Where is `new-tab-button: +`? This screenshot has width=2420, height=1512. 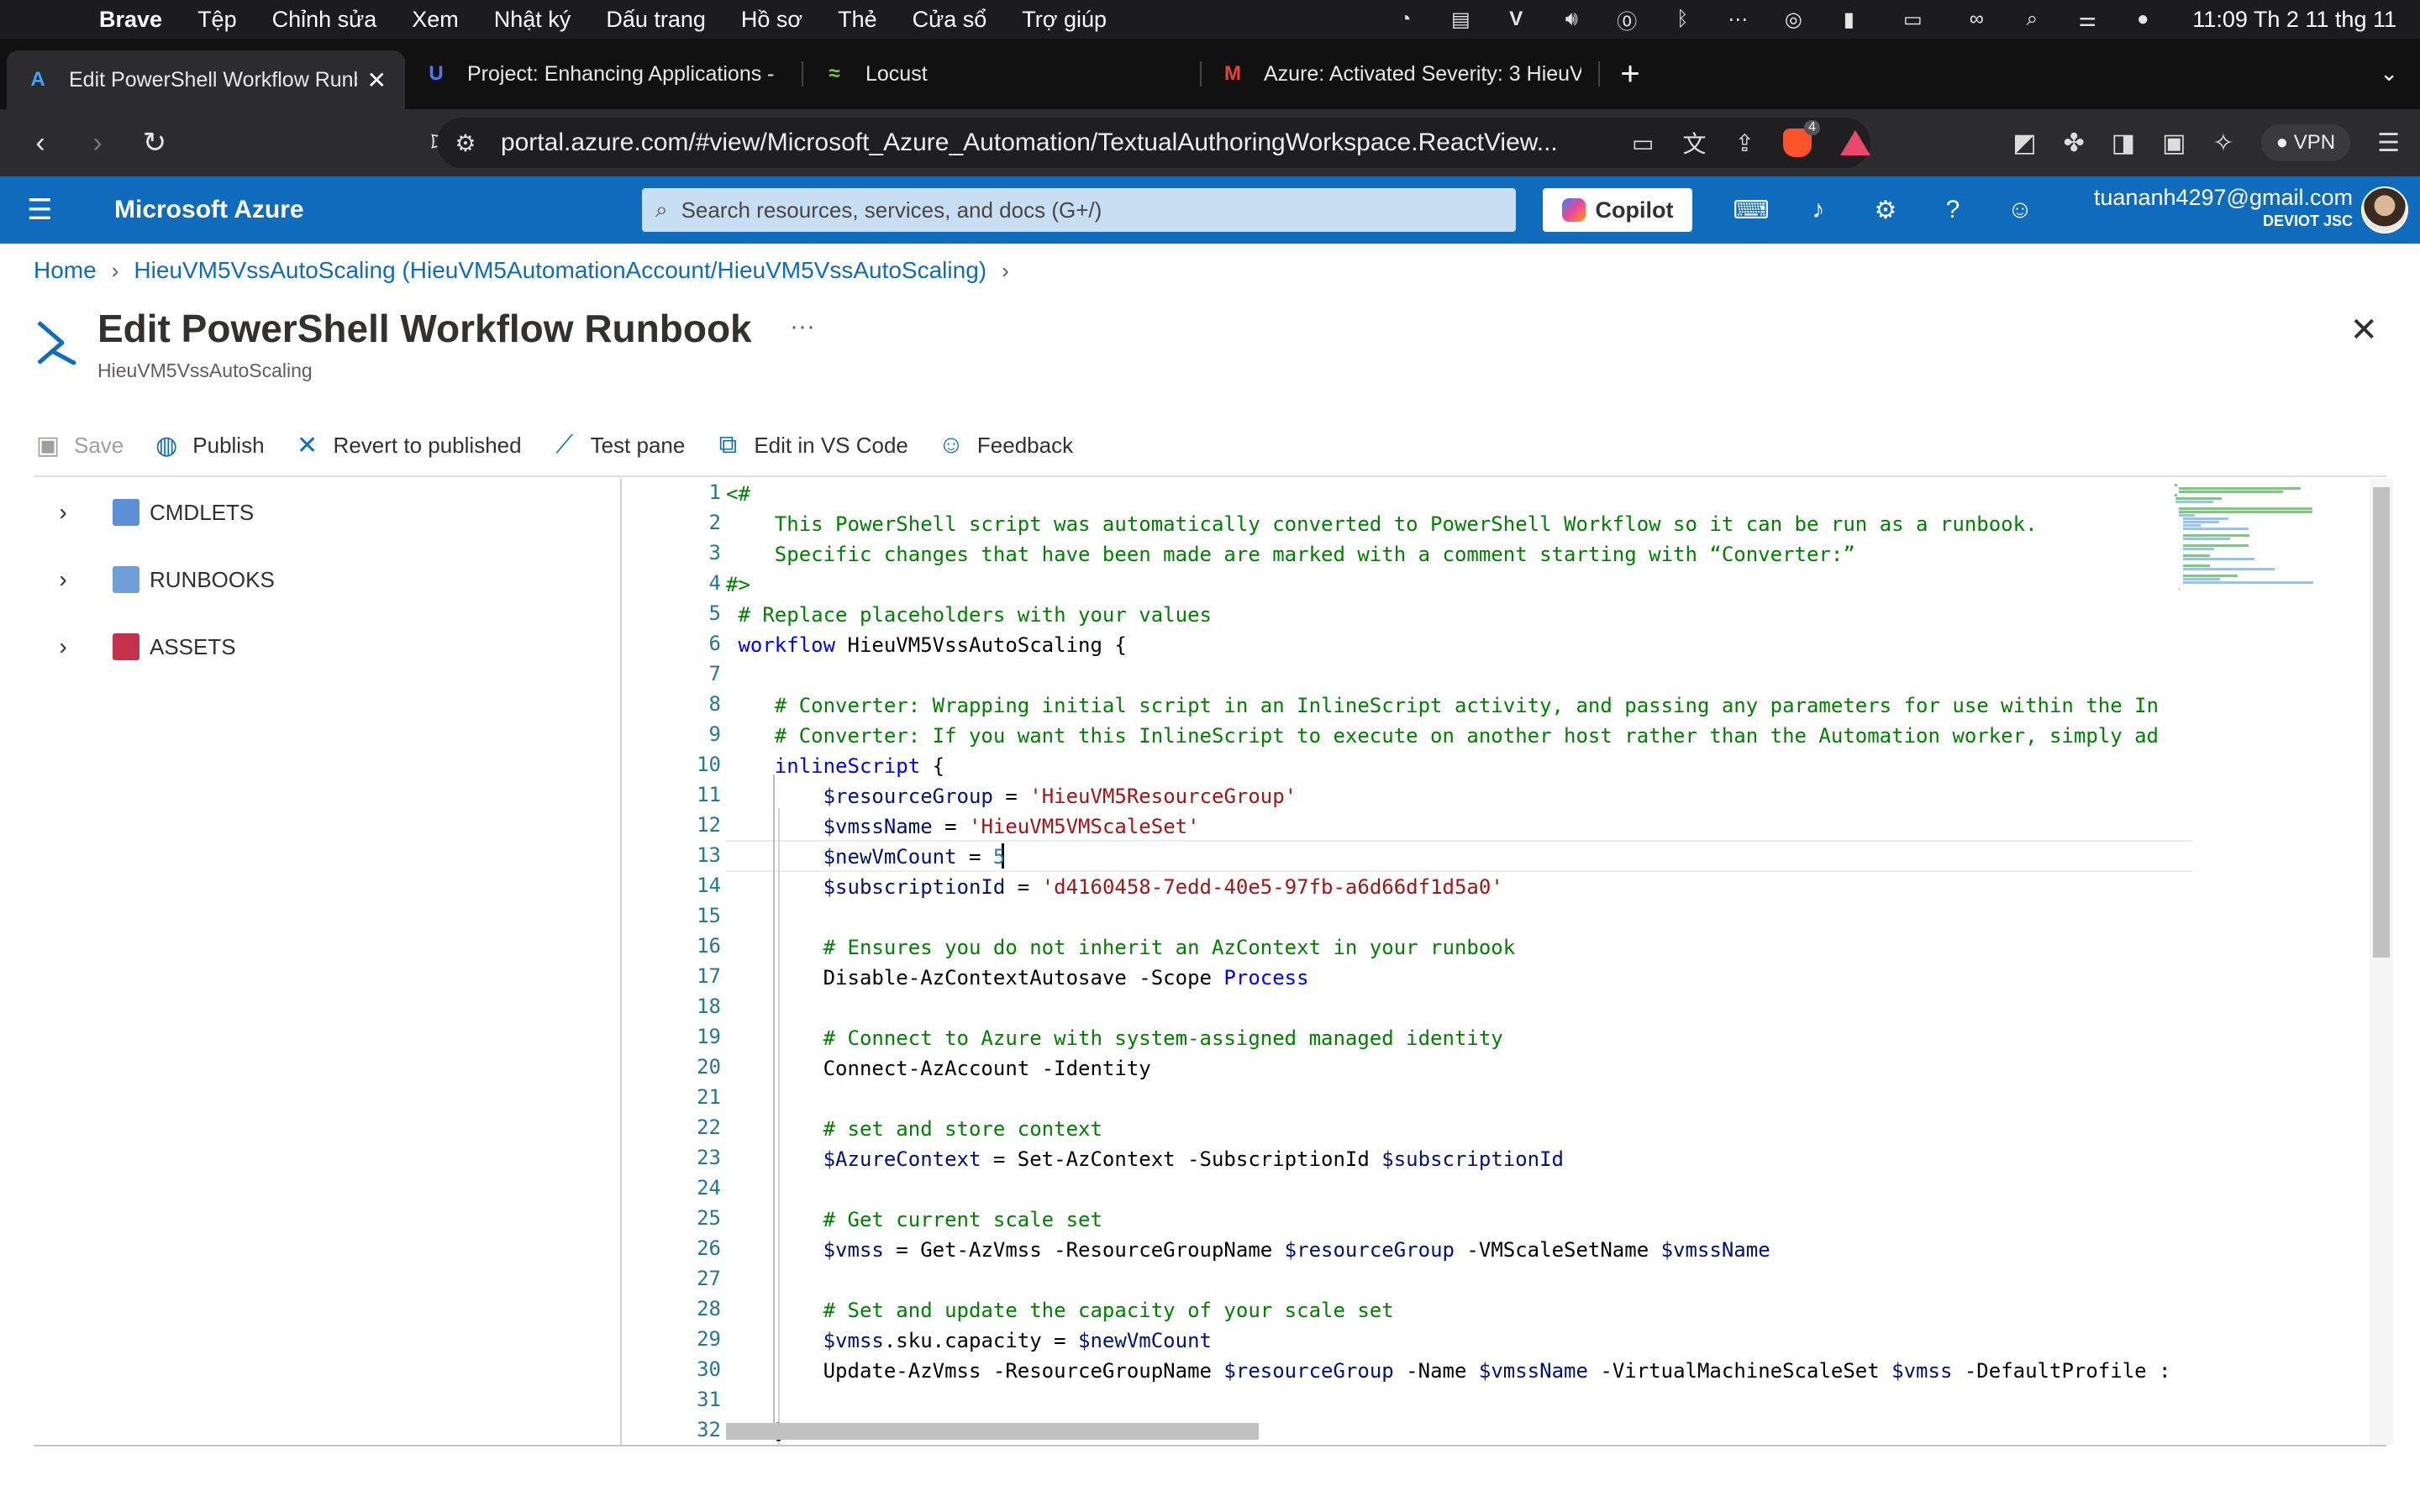 new-tab-button: + is located at coordinates (1630, 74).